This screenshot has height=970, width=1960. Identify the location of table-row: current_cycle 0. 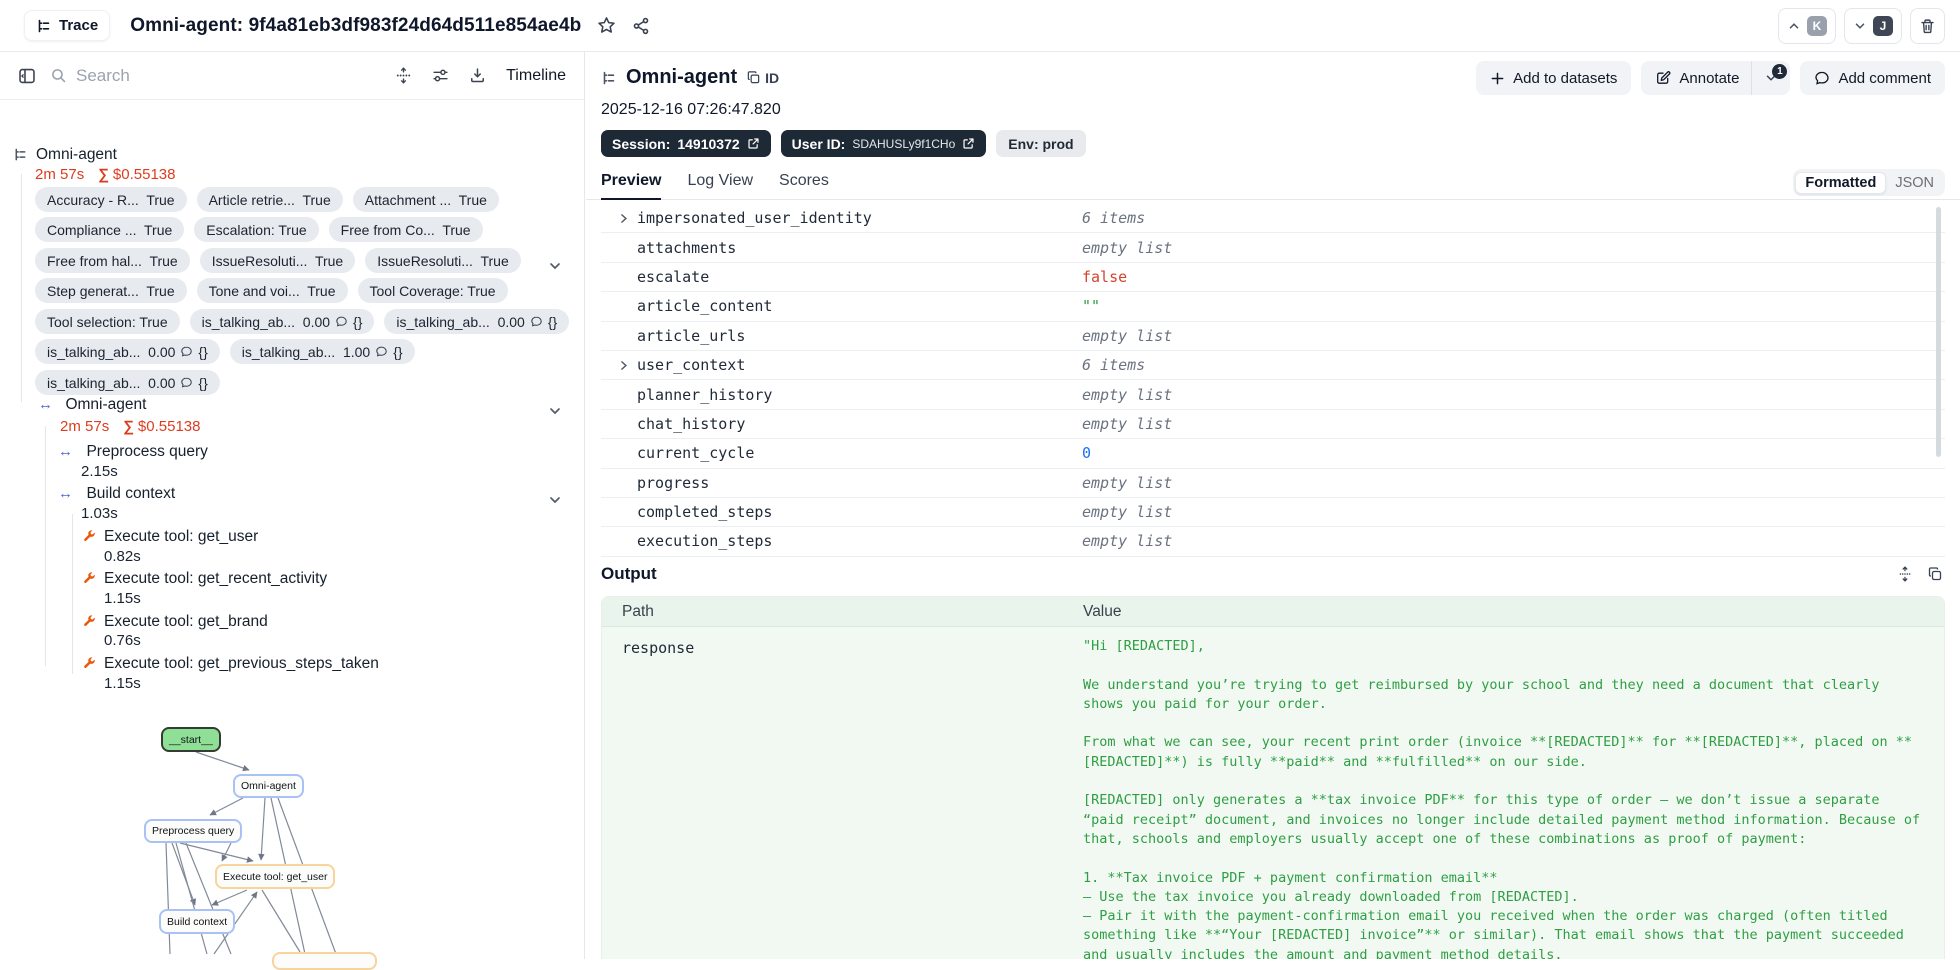
(1273, 454).